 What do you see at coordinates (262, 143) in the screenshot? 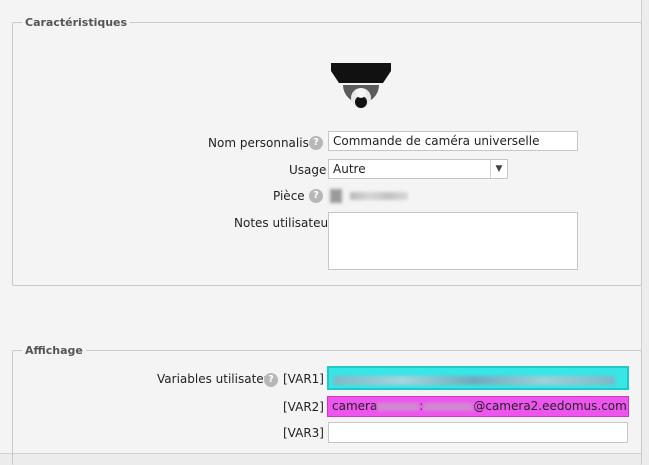
I see `custom-name-label: Nom personnalisé` at bounding box center [262, 143].